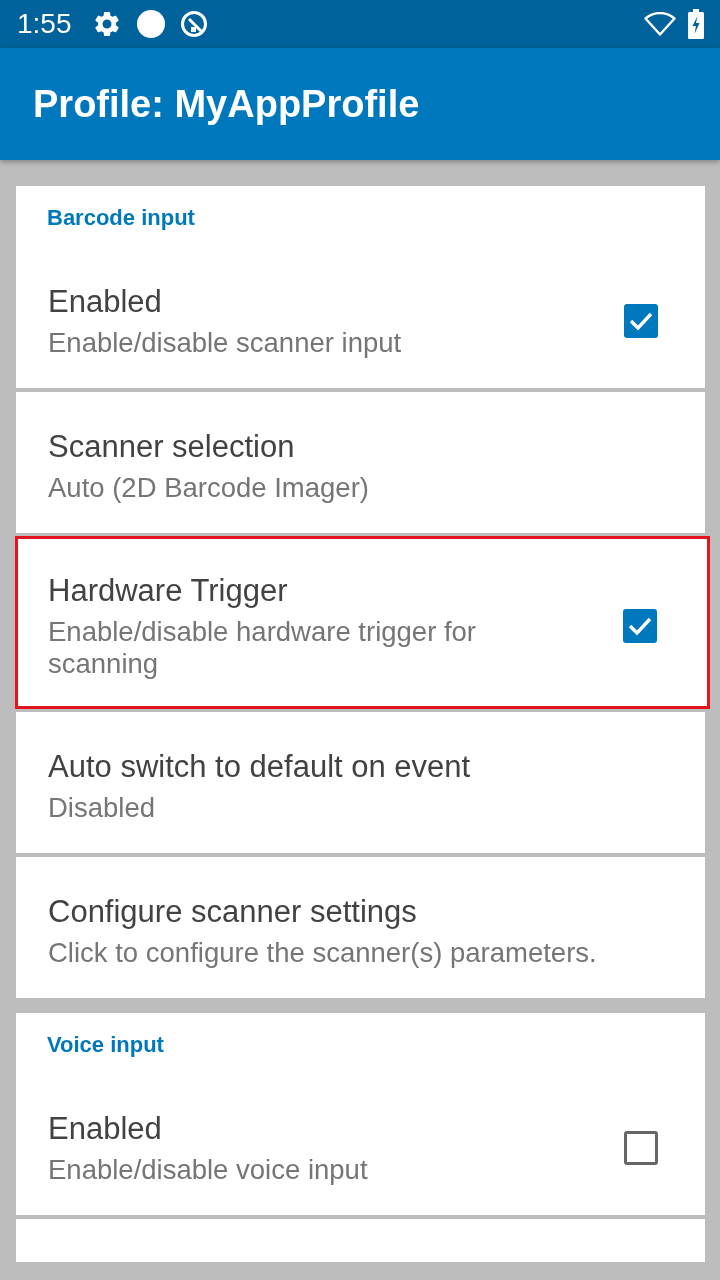  What do you see at coordinates (193, 24) in the screenshot?
I see `ring-slash-icon` at bounding box center [193, 24].